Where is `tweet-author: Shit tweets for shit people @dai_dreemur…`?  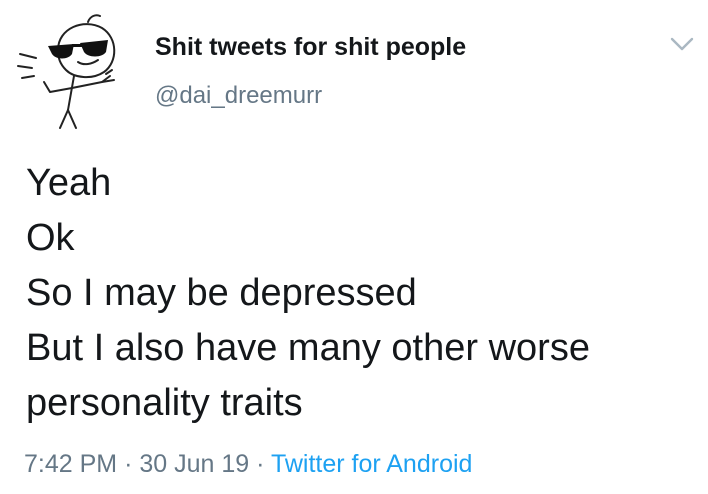
tweet-author: Shit tweets for shit people @dai_dreemur… is located at coordinates (310, 71).